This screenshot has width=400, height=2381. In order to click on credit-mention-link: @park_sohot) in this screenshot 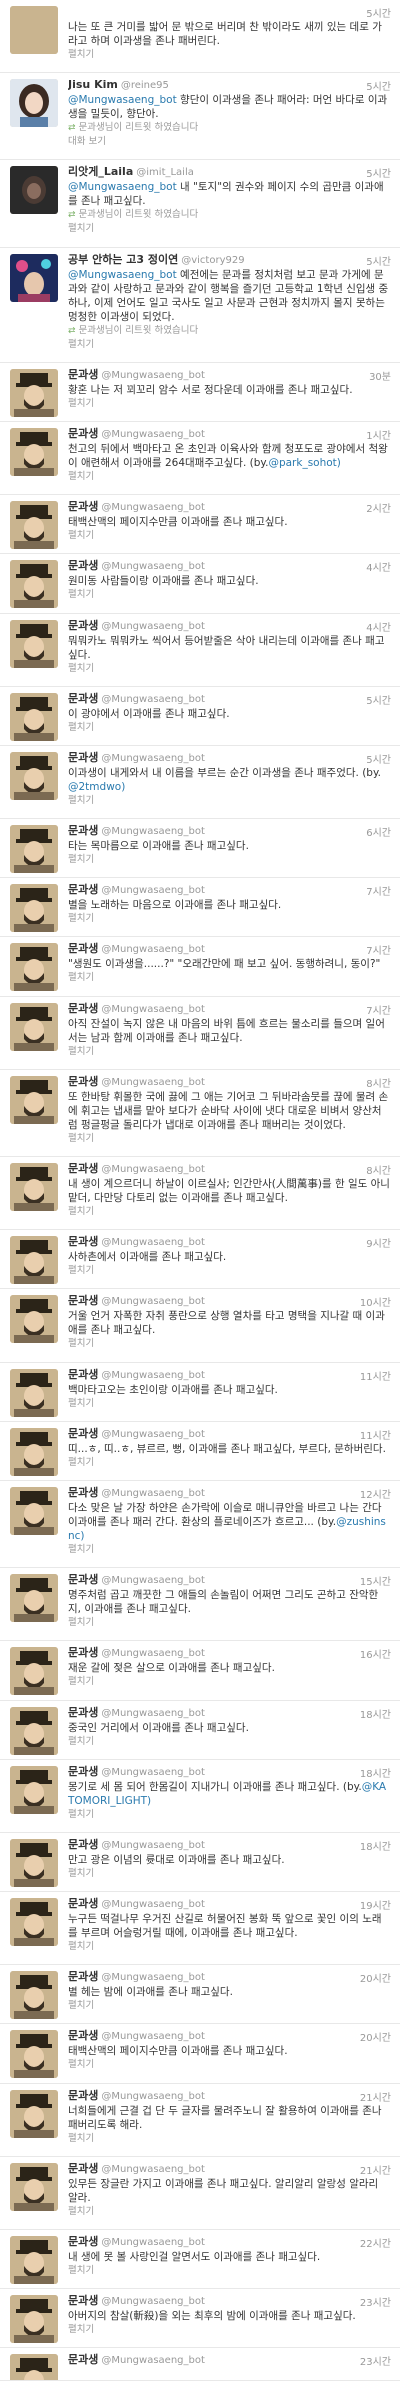, I will do `click(304, 463)`.